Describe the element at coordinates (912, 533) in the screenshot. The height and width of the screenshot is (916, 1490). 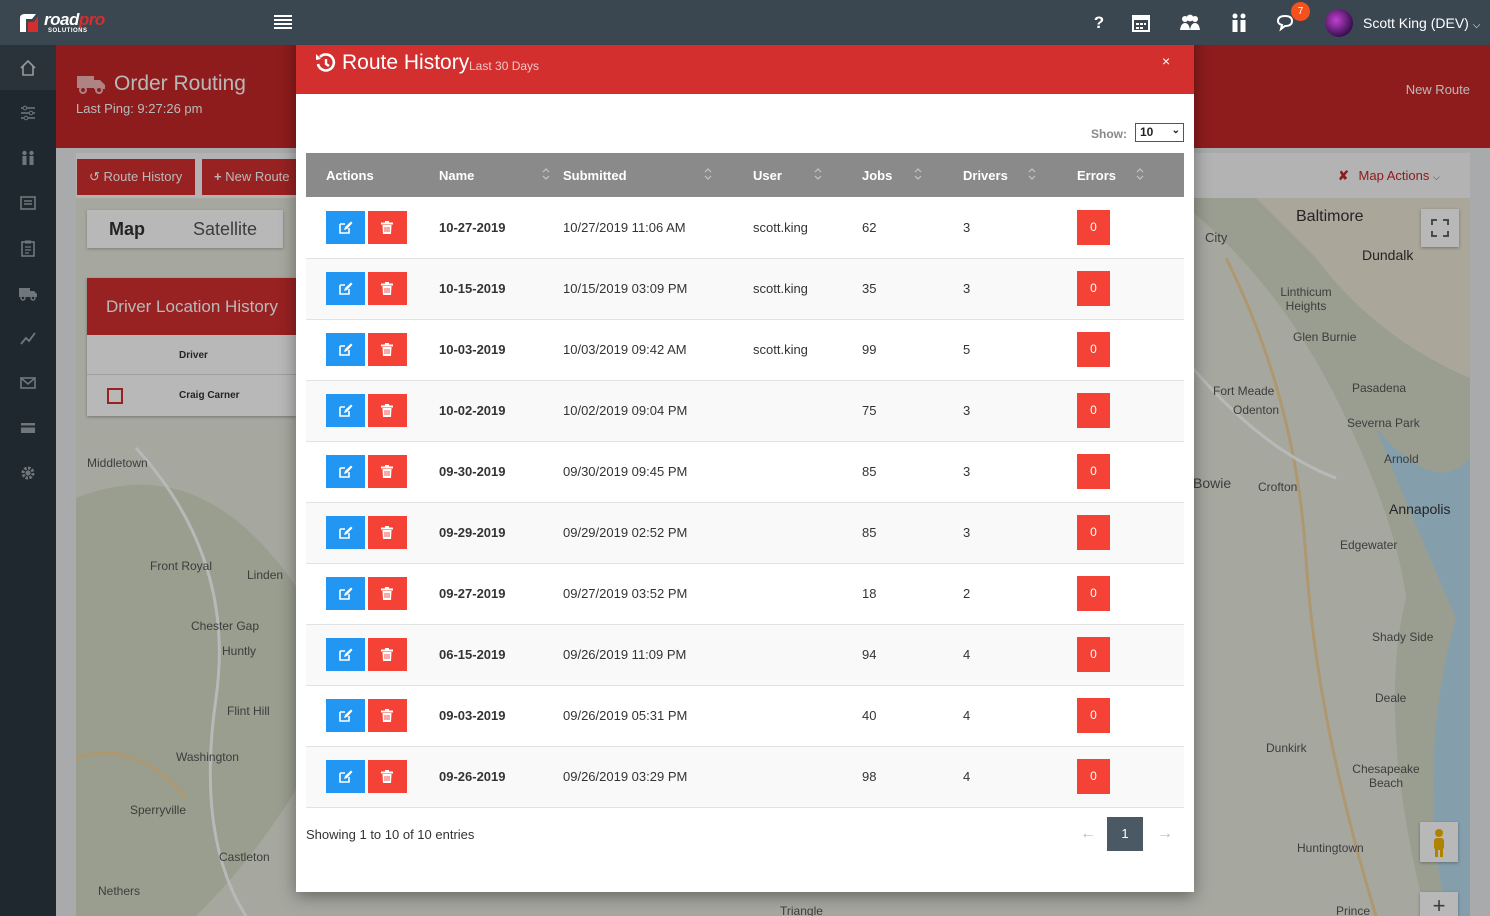
I see `row-jobs: 85` at that location.